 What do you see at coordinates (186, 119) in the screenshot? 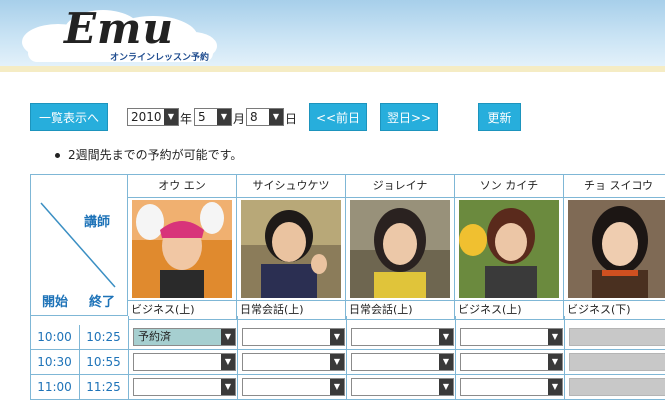
I see `year-unit: 年` at bounding box center [186, 119].